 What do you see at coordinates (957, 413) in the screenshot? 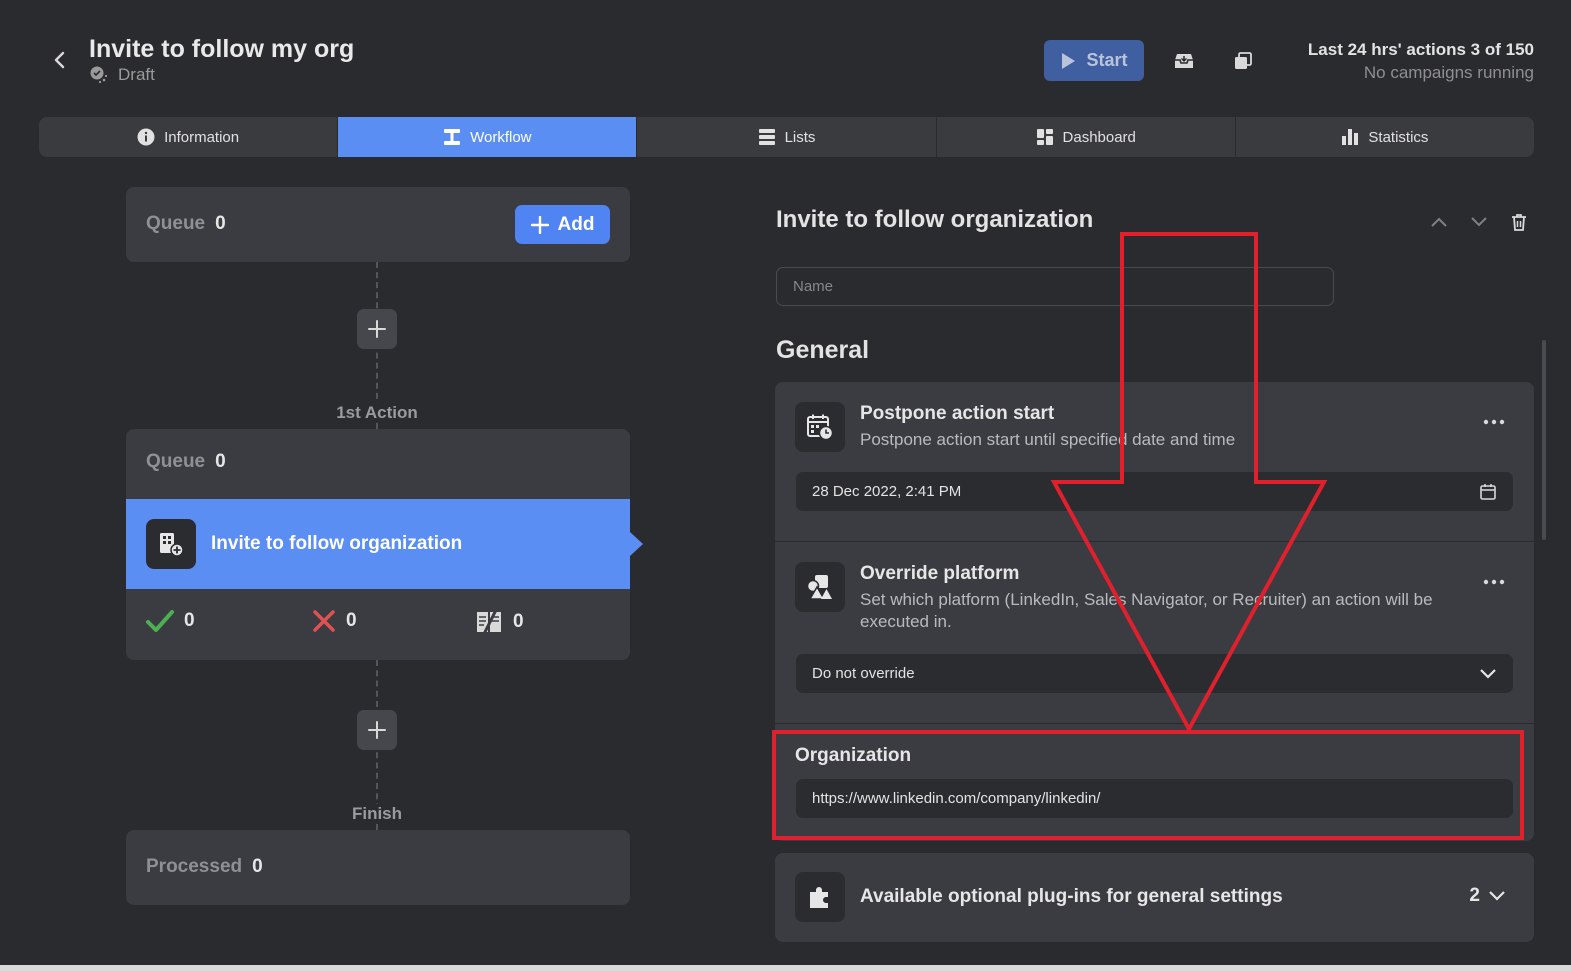
I see `postpone-title: Postpone action start` at bounding box center [957, 413].